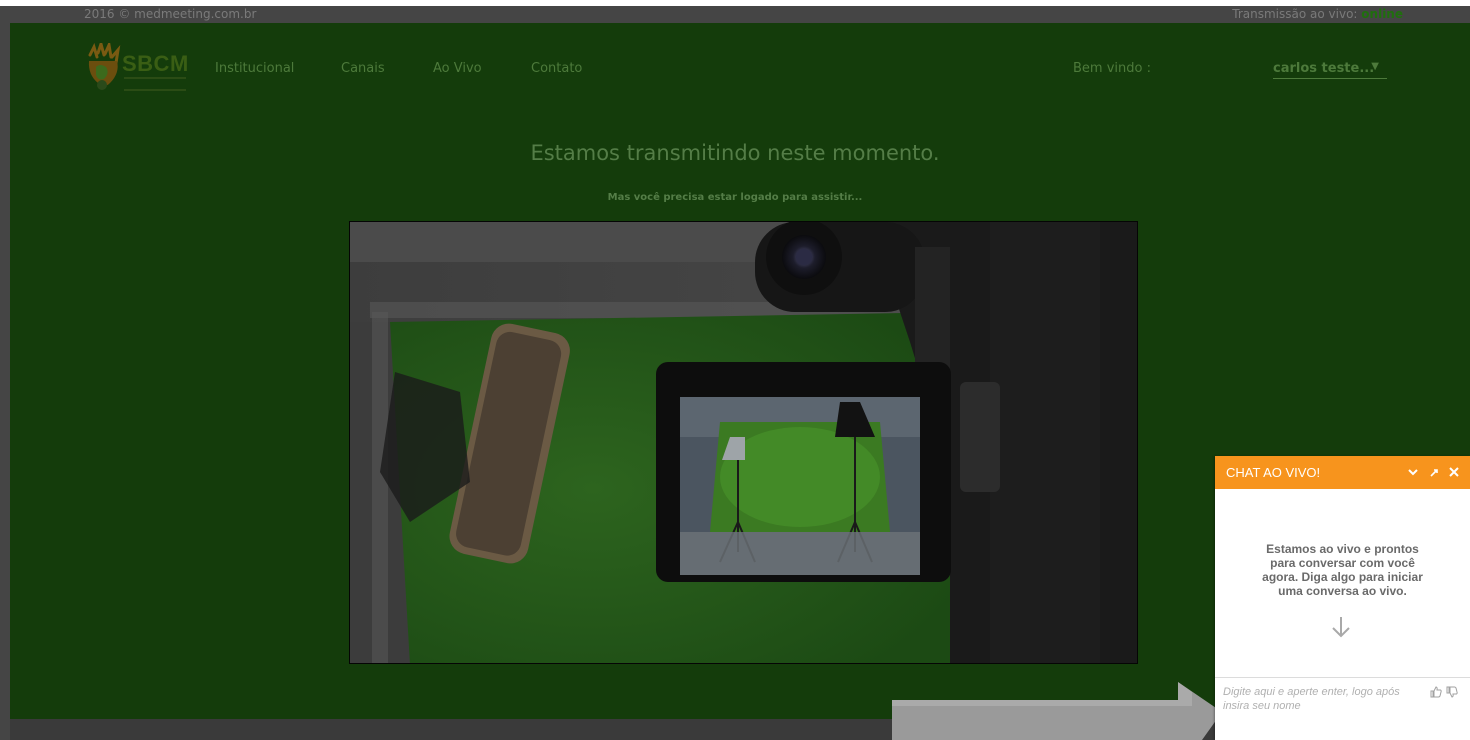 This screenshot has height=740, width=1470. What do you see at coordinates (735, 153) in the screenshot?
I see `page-title: Estamos transmitindo neste momento.` at bounding box center [735, 153].